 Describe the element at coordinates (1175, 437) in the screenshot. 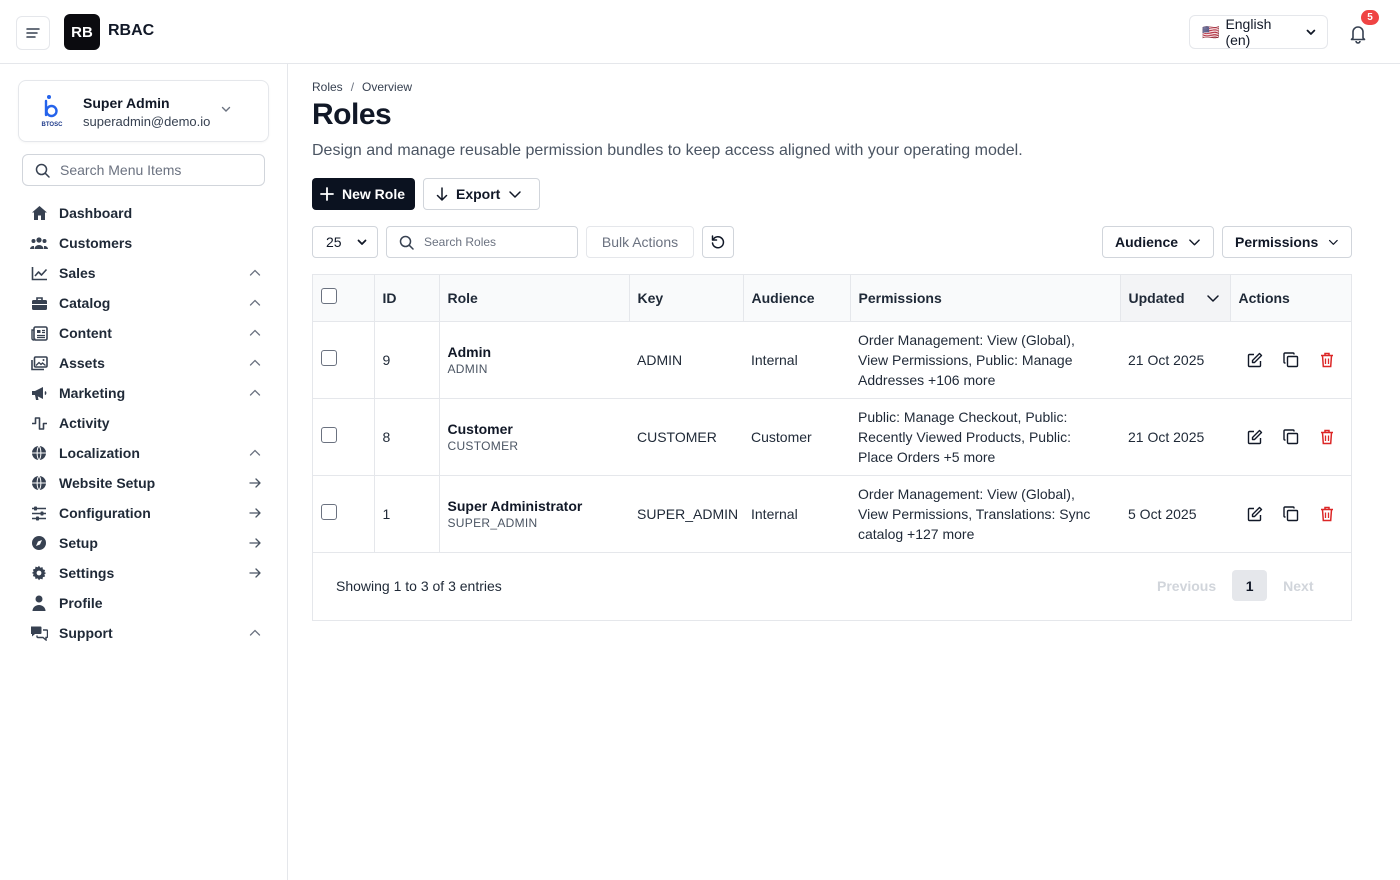

I see `row-updated: 21 Oct 2025` at that location.